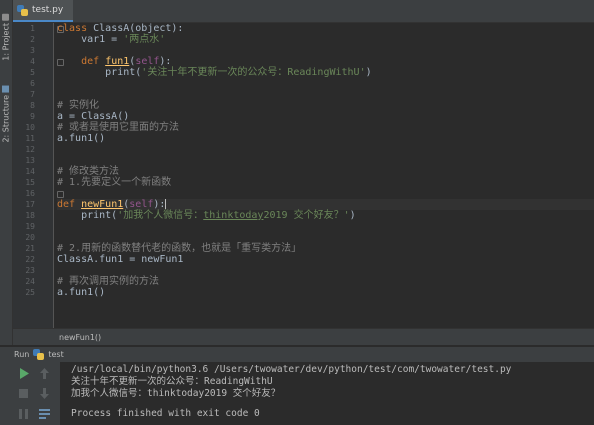 The height and width of the screenshot is (425, 594). What do you see at coordinates (32, 105) in the screenshot?
I see `line-number: 8` at bounding box center [32, 105].